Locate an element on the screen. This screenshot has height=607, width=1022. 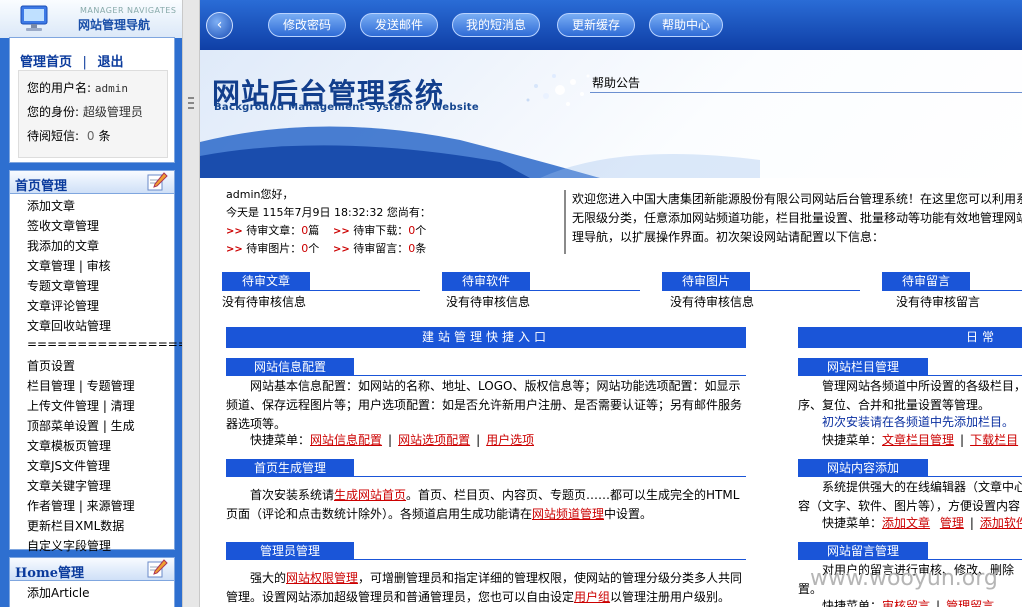
message-row: 待阅短信: 0条 is located at coordinates (69, 135).